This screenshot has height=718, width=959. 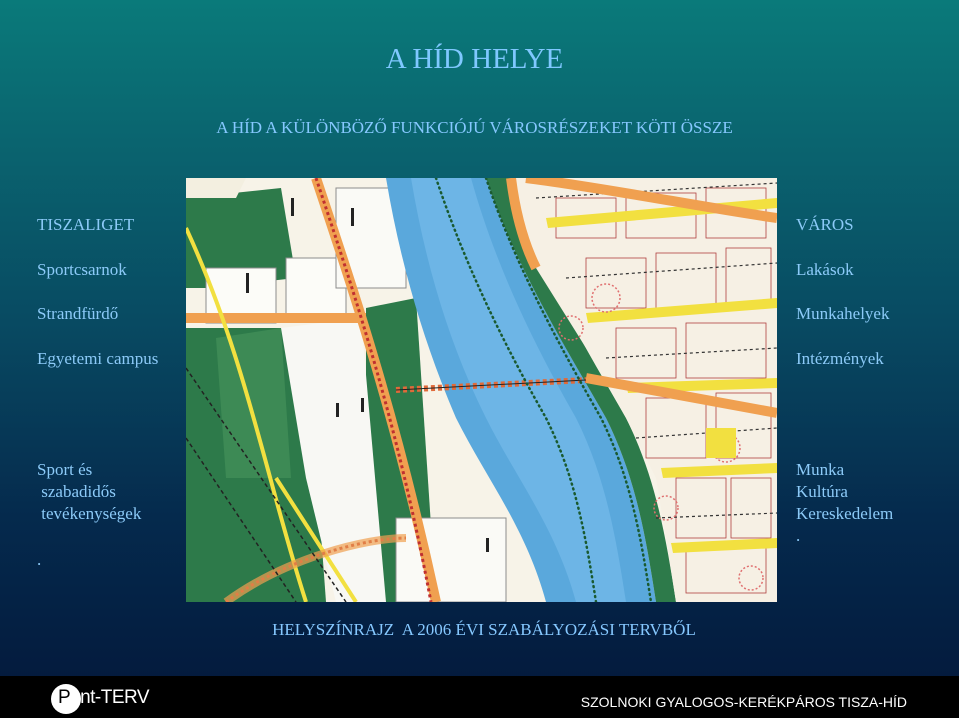 What do you see at coordinates (65, 469) in the screenshot?
I see `left-lower-line-1: Sport és` at bounding box center [65, 469].